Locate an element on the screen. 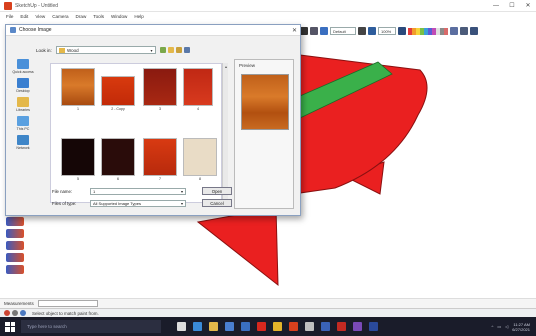 Image resolution: width=536 pixels, height=336 pixels. menu-draw: Draw is located at coordinates (81, 16).